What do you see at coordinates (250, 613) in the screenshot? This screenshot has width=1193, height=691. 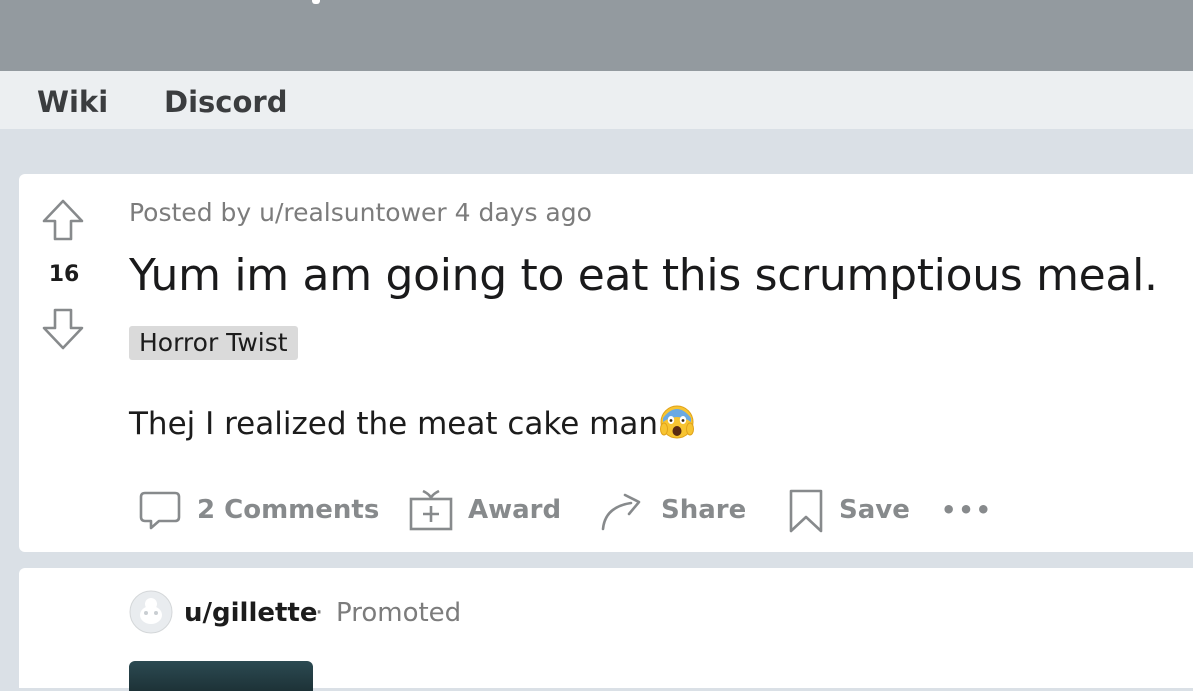 I see `promo-username: u/gillette` at bounding box center [250, 613].